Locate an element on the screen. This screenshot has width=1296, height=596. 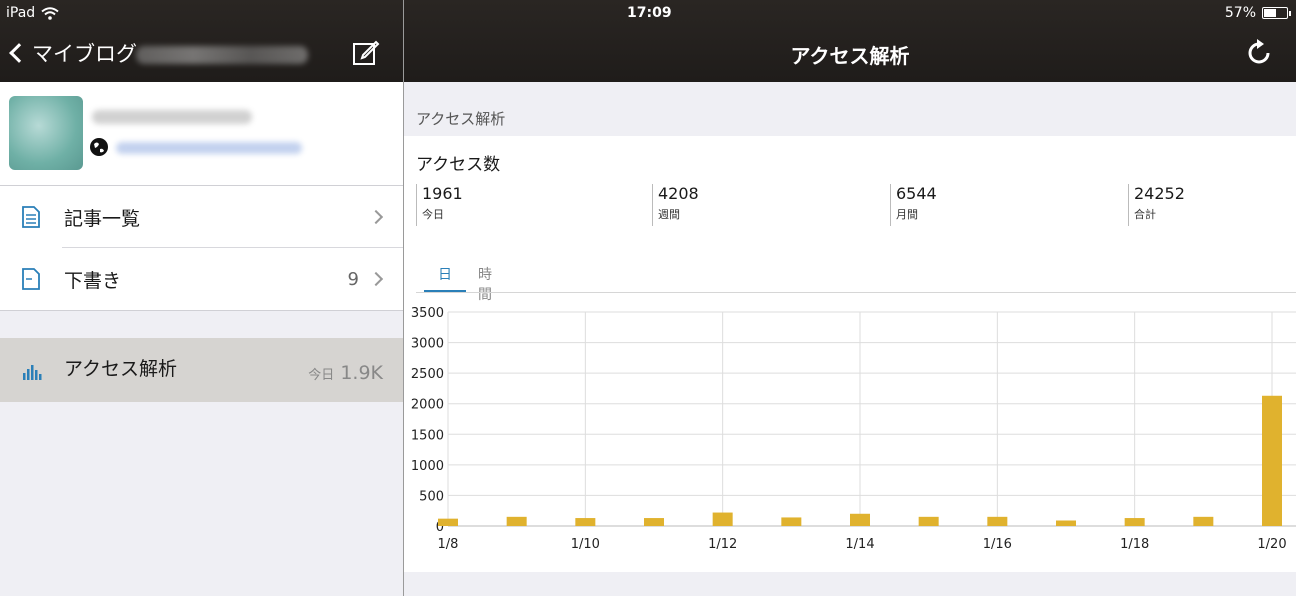
today-count: 今日 1.9K is located at coordinates (345, 373).